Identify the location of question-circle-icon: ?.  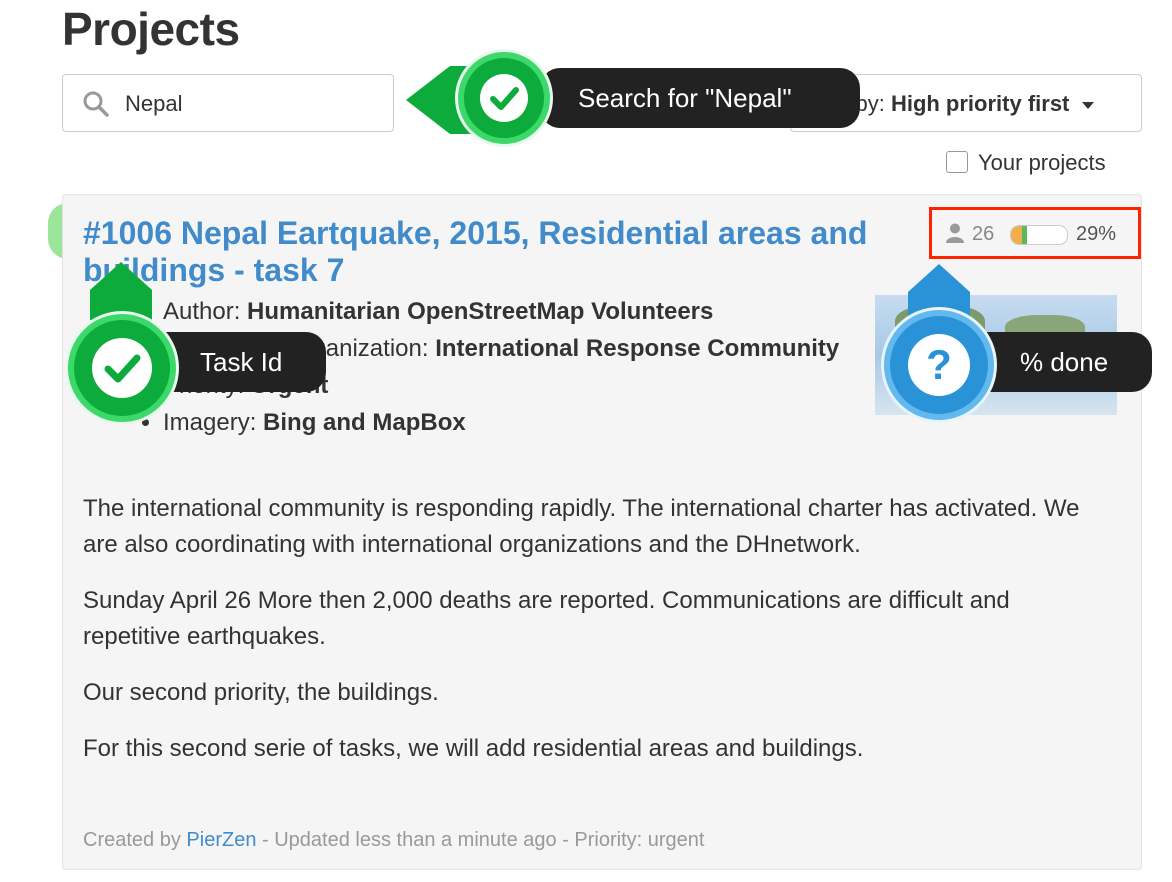
(939, 365).